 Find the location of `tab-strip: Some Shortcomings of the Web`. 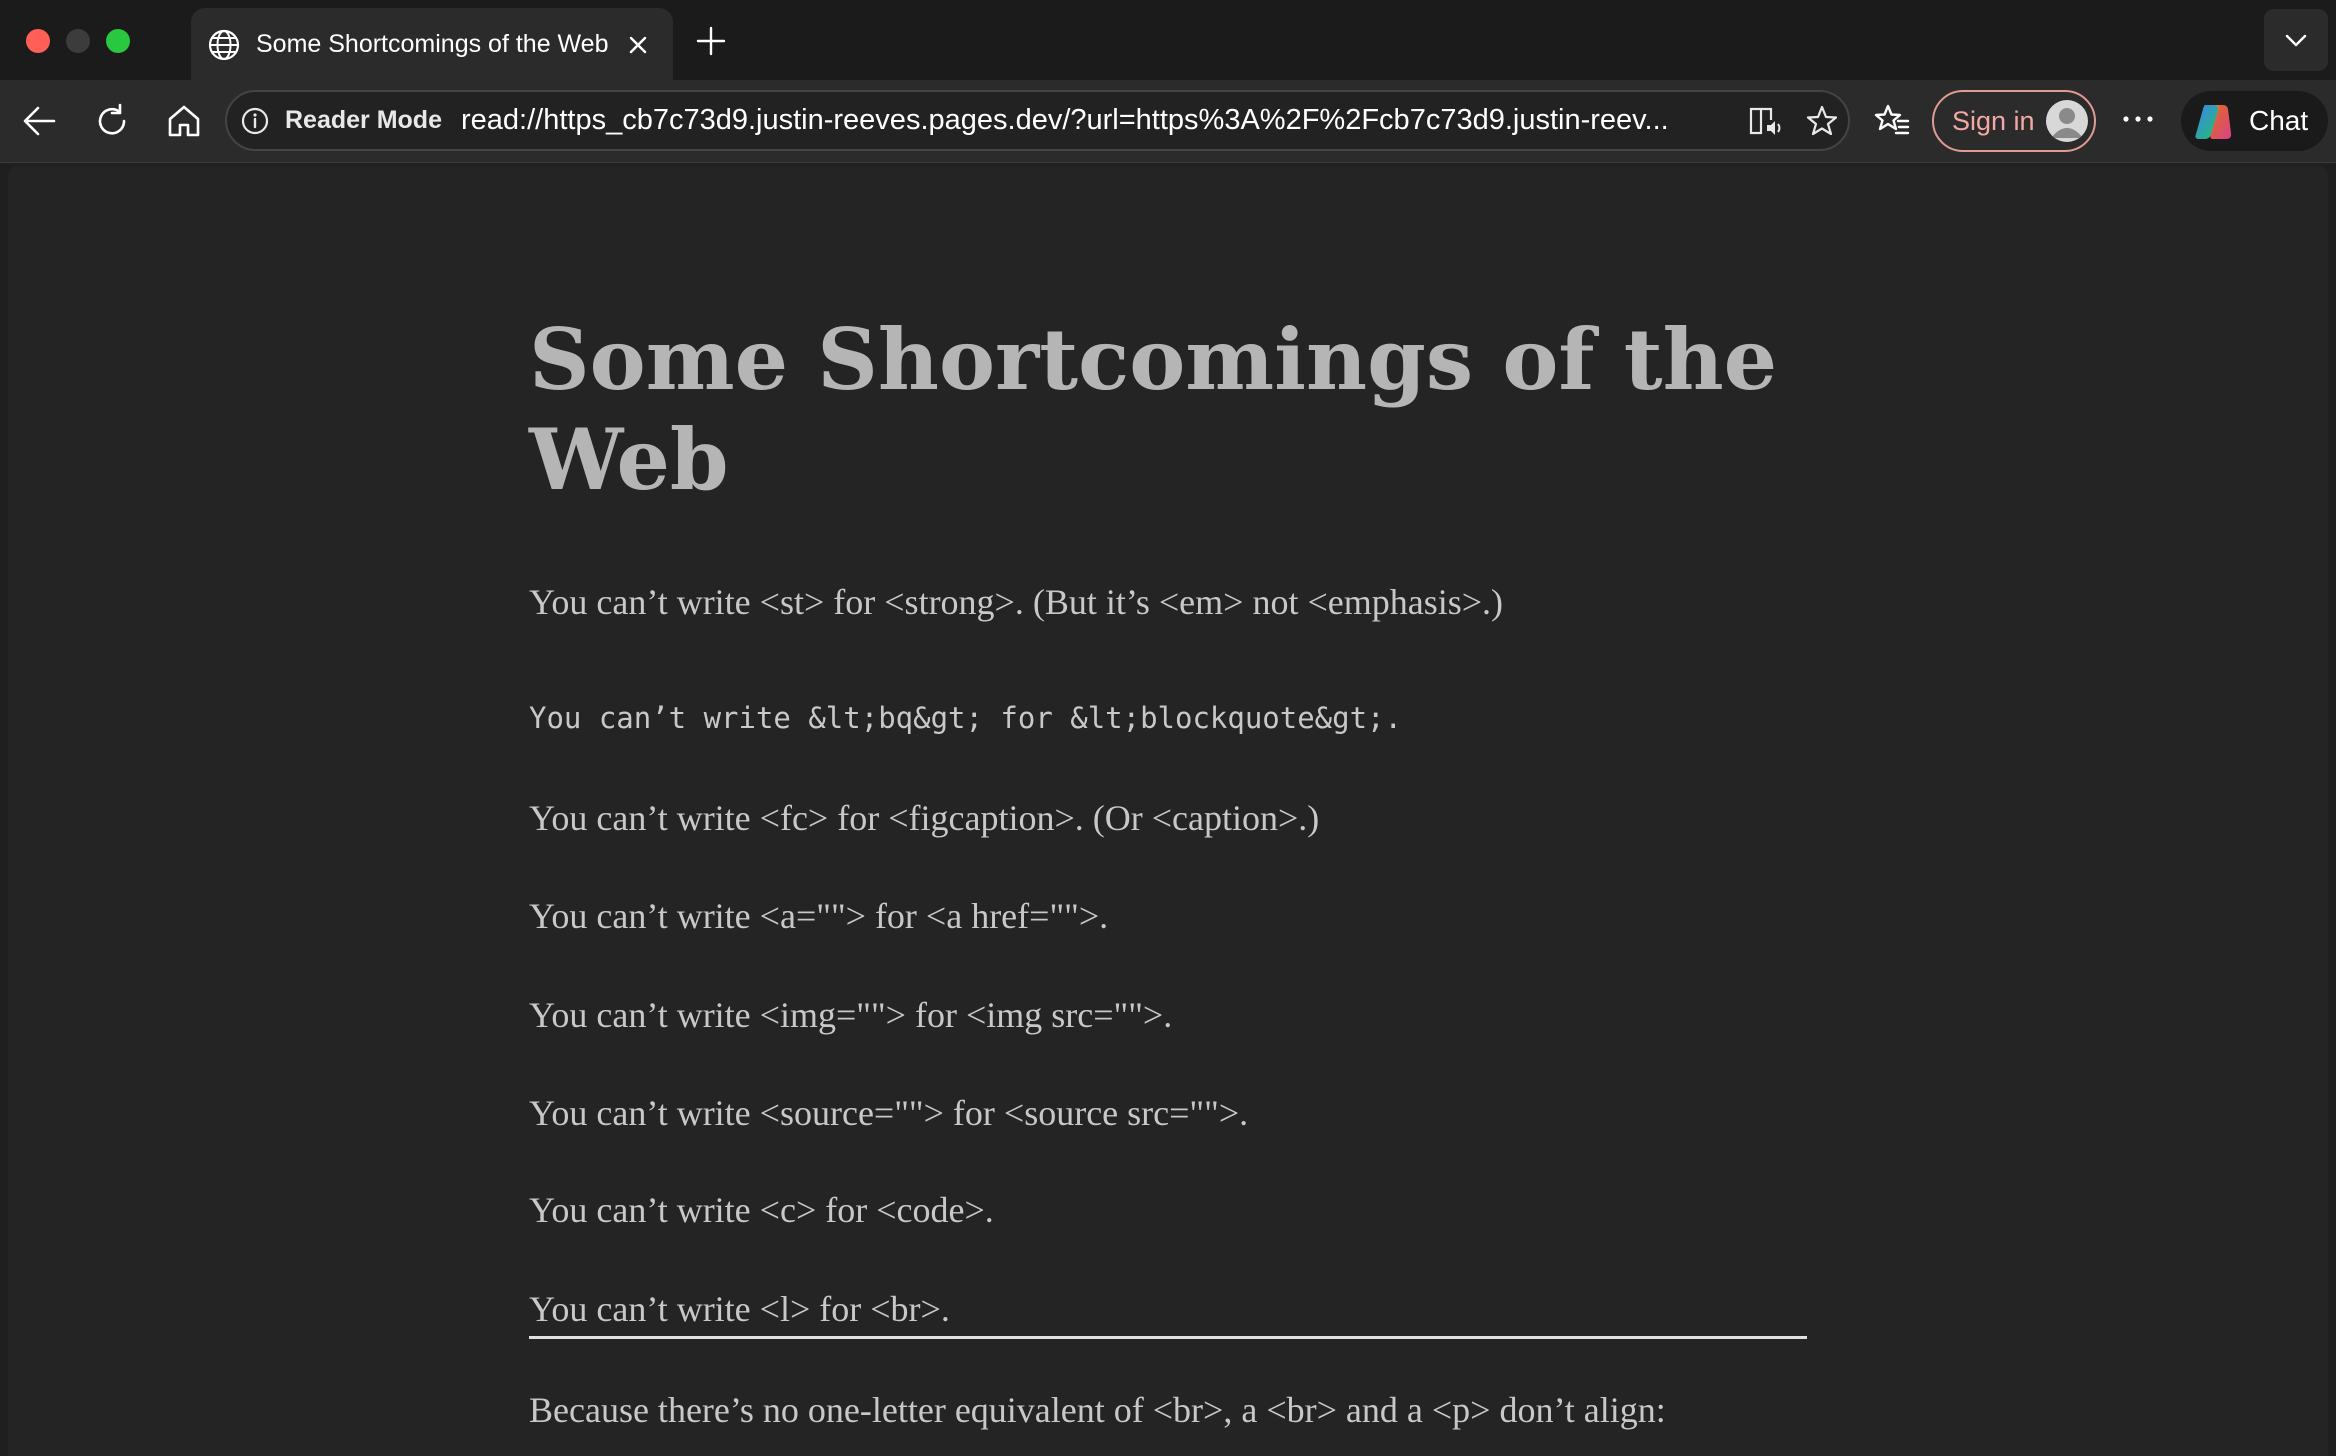

tab-strip: Some Shortcomings of the Web is located at coordinates (1168, 40).